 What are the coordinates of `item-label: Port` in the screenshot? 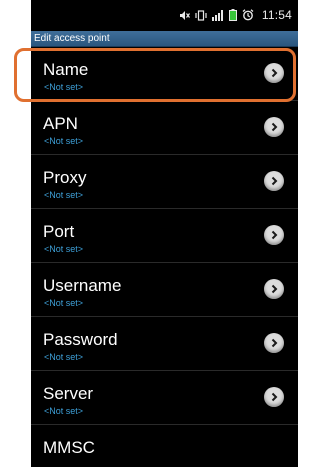 It's located at (59, 231).